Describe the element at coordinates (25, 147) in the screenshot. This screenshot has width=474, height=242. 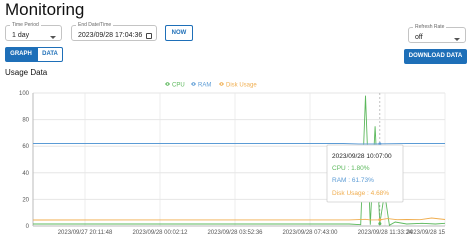
I see `y-tick-label: 60` at that location.